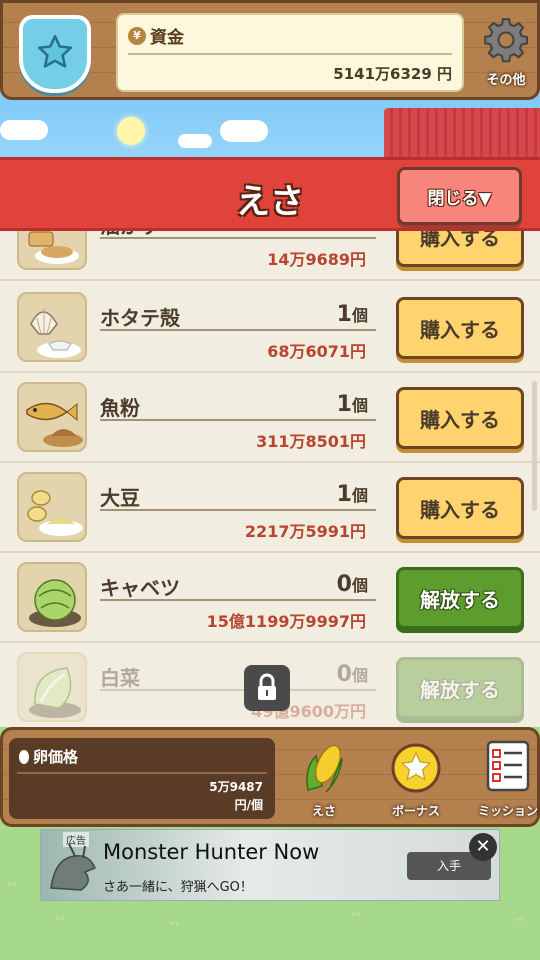 The width and height of the screenshot is (540, 960). What do you see at coordinates (270, 508) in the screenshot?
I see `list-item: 大豆 1個 2217万5991円 購入する` at bounding box center [270, 508].